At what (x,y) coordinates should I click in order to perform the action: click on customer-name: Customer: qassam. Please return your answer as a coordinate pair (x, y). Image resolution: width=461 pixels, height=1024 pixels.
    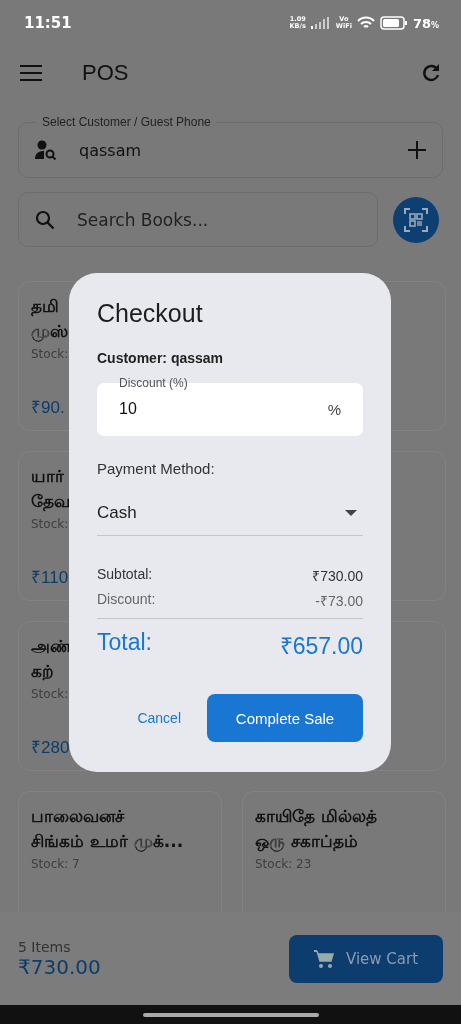
    Looking at the image, I should click on (161, 358).